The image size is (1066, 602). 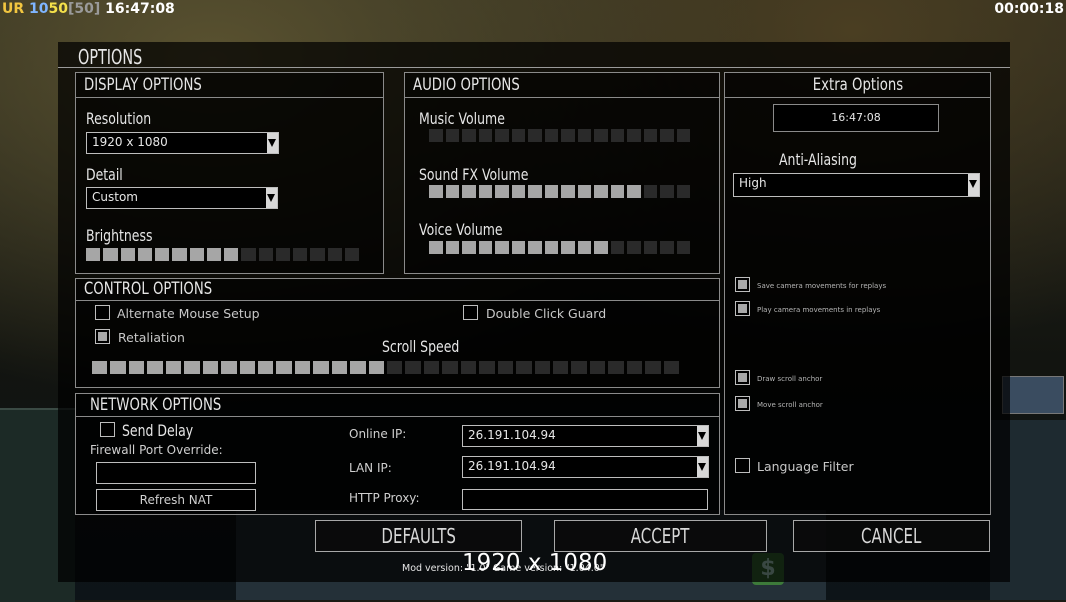 I want to click on save-camera-checkbox, so click(x=742, y=284).